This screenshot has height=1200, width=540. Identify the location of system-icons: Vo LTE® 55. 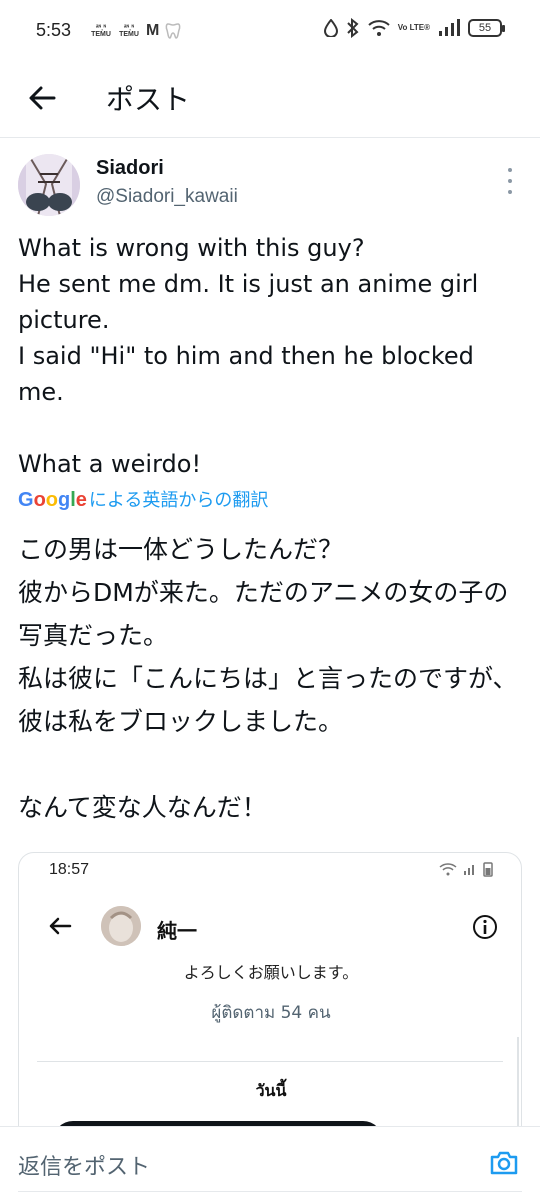
(414, 28).